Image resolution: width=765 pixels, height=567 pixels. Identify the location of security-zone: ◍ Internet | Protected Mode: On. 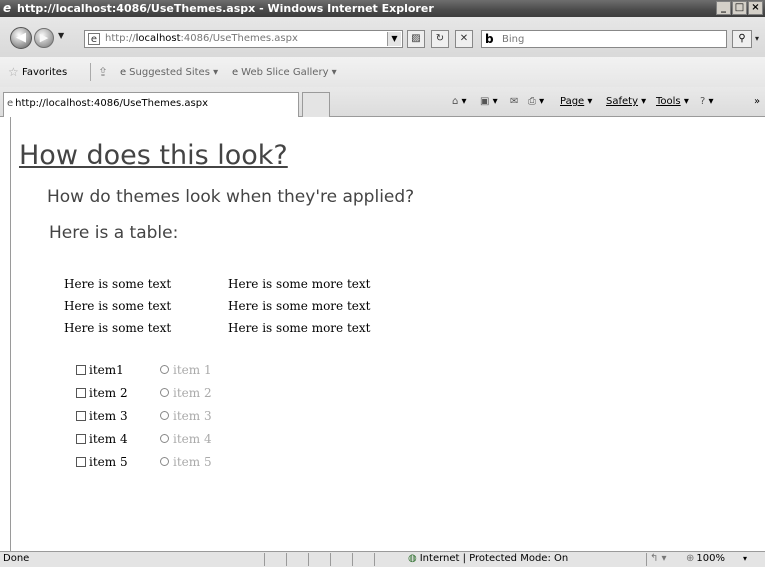
(488, 559).